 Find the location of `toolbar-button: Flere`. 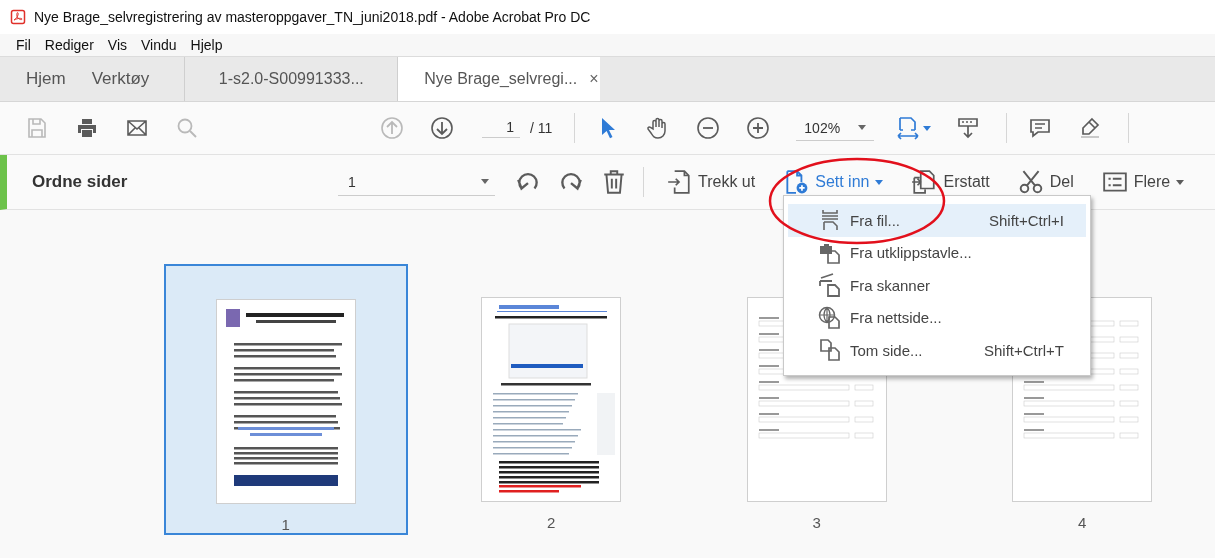

toolbar-button: Flere is located at coordinates (1143, 182).